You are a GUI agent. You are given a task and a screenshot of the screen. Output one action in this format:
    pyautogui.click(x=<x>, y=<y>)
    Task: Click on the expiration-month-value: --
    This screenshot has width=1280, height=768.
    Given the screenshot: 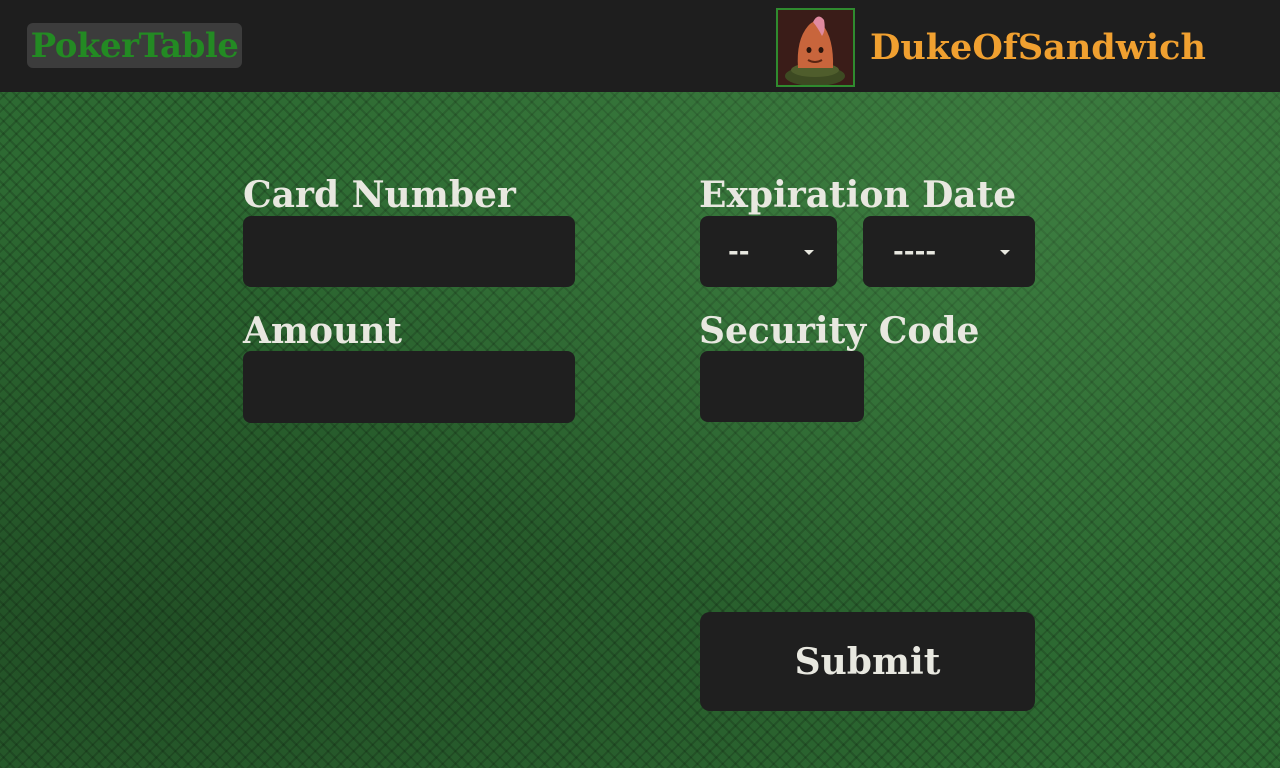 What is the action you would take?
    pyautogui.click(x=739, y=252)
    